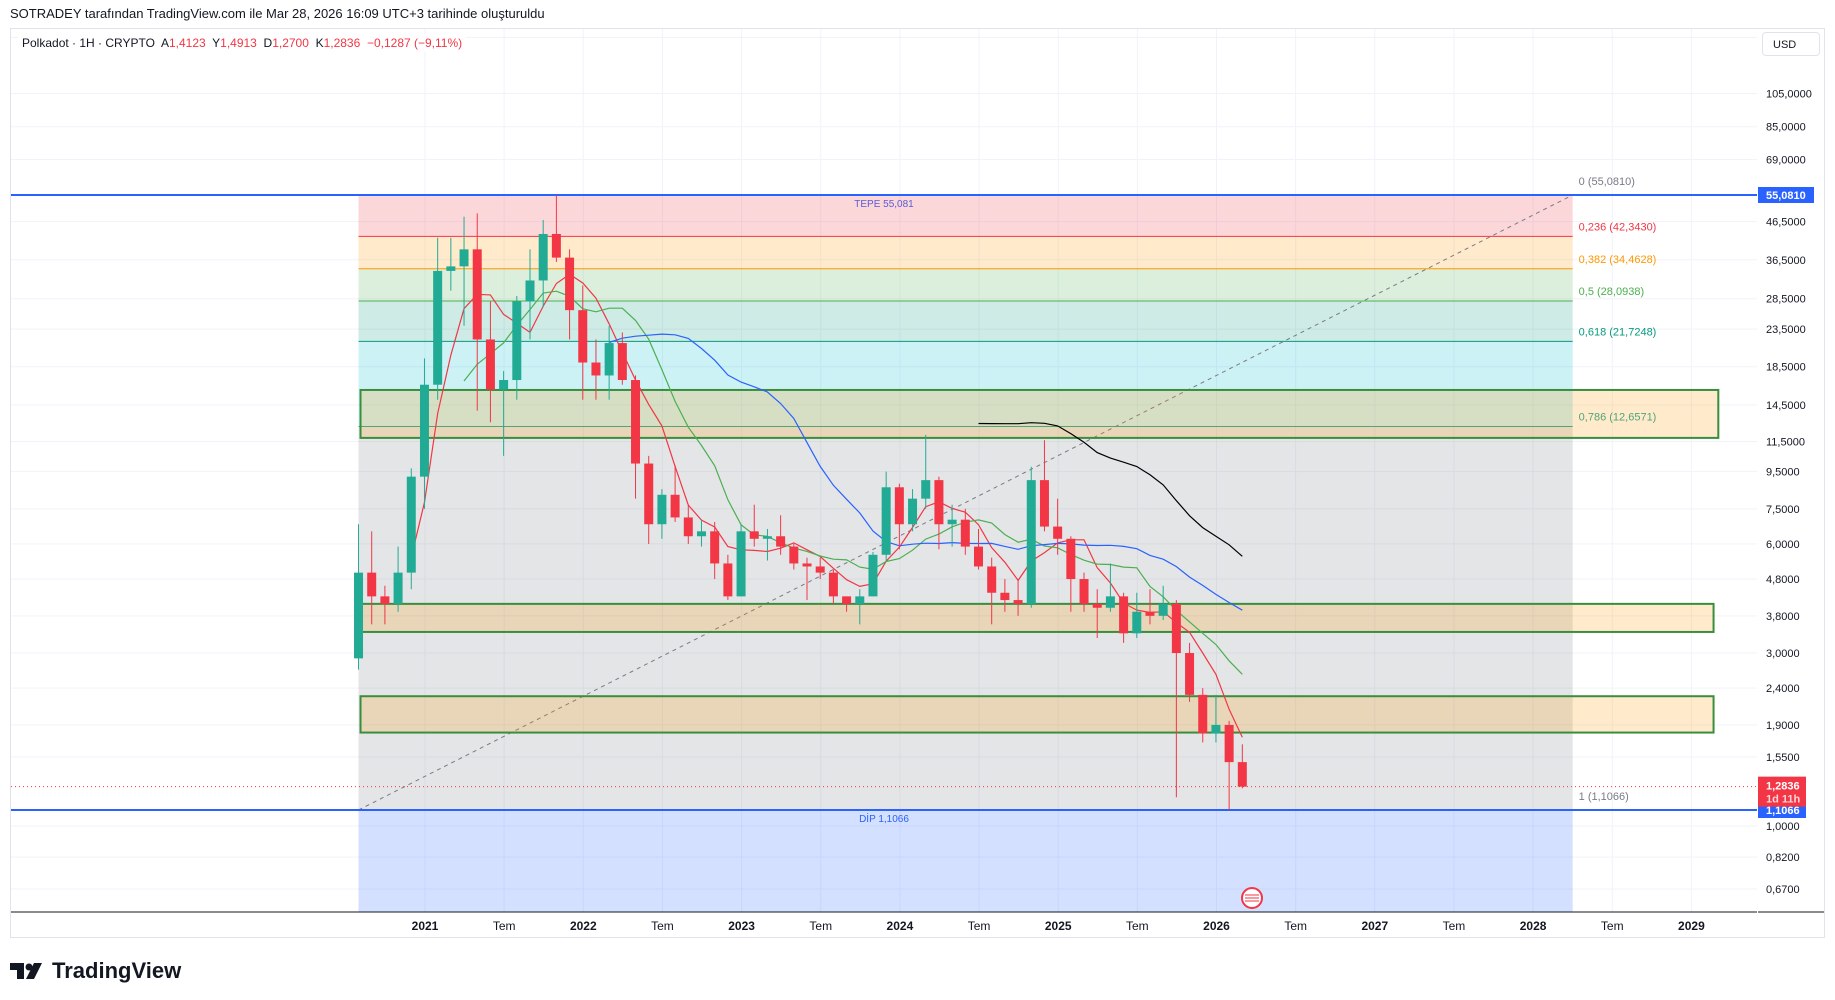 The height and width of the screenshot is (1000, 1835). I want to click on fib-level-label: 0,382 (34,4628), so click(1618, 260).